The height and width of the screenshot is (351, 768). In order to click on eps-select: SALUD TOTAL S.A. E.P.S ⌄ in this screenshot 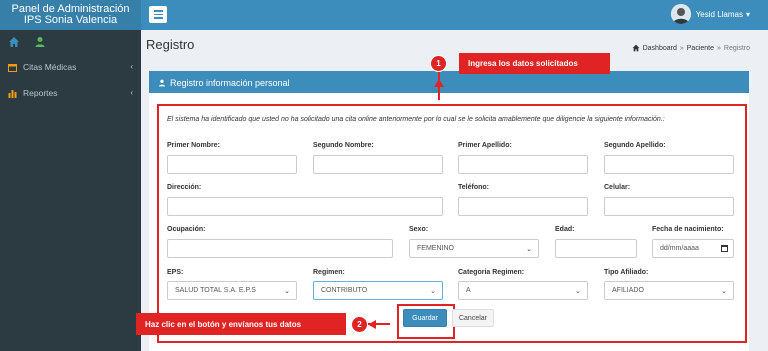, I will do `click(232, 290)`.